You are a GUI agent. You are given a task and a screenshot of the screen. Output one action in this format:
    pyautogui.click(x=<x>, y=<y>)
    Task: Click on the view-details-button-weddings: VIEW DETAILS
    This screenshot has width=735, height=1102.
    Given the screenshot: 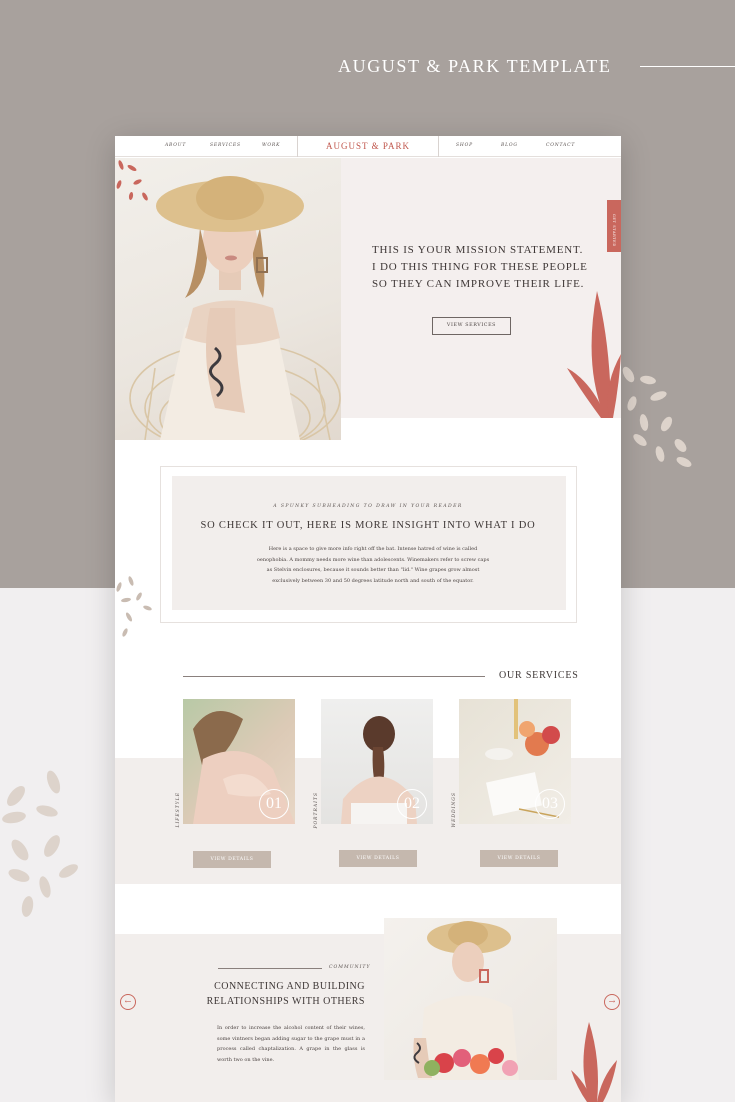 What is the action you would take?
    pyautogui.click(x=519, y=858)
    